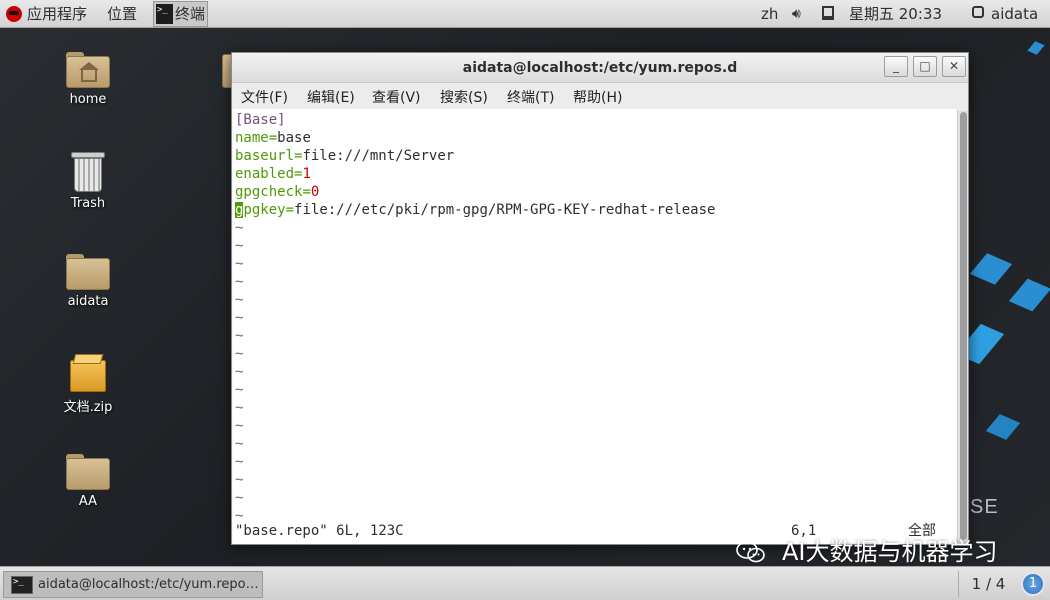 Image resolution: width=1050 pixels, height=600 pixels. I want to click on window-title: aidata@localhost:/etc/yum.repos.d, so click(600, 68).